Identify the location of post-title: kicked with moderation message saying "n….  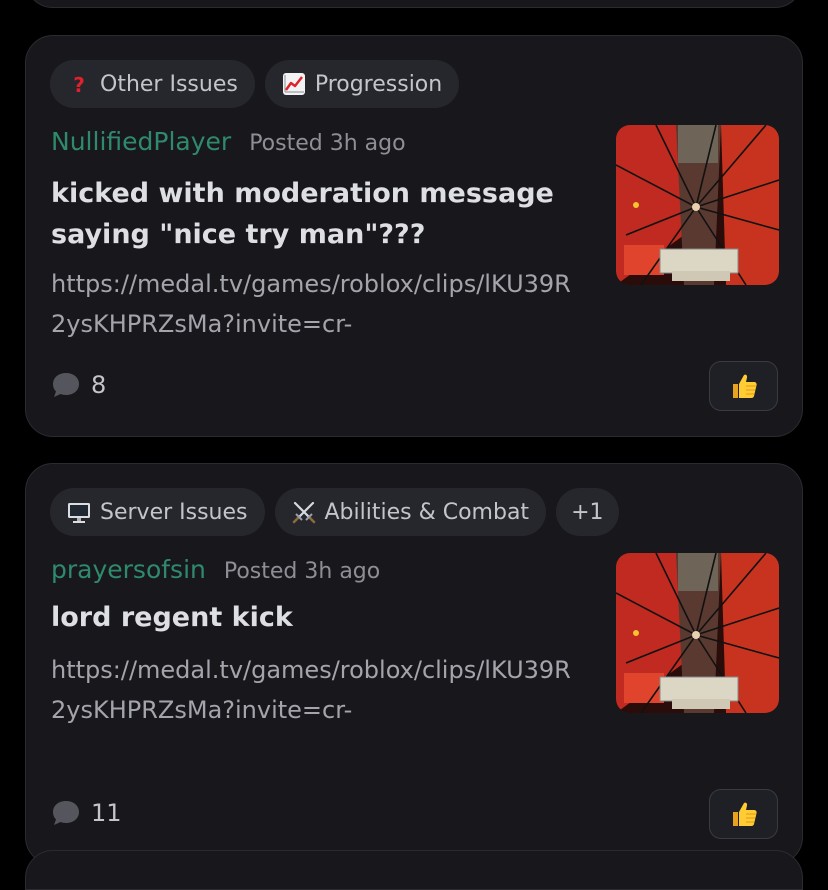
(311, 214).